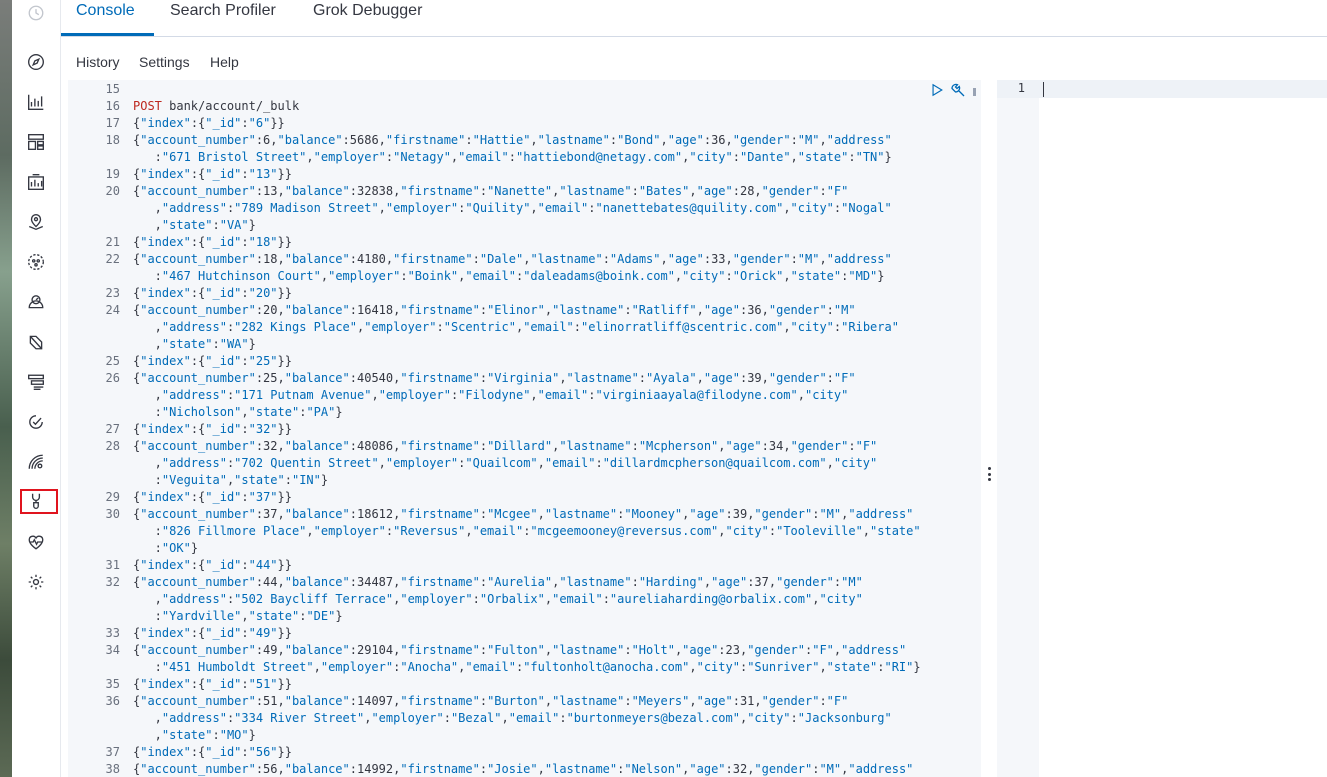  What do you see at coordinates (165, 548) in the screenshot?
I see `code-line: :"OK"}` at bounding box center [165, 548].